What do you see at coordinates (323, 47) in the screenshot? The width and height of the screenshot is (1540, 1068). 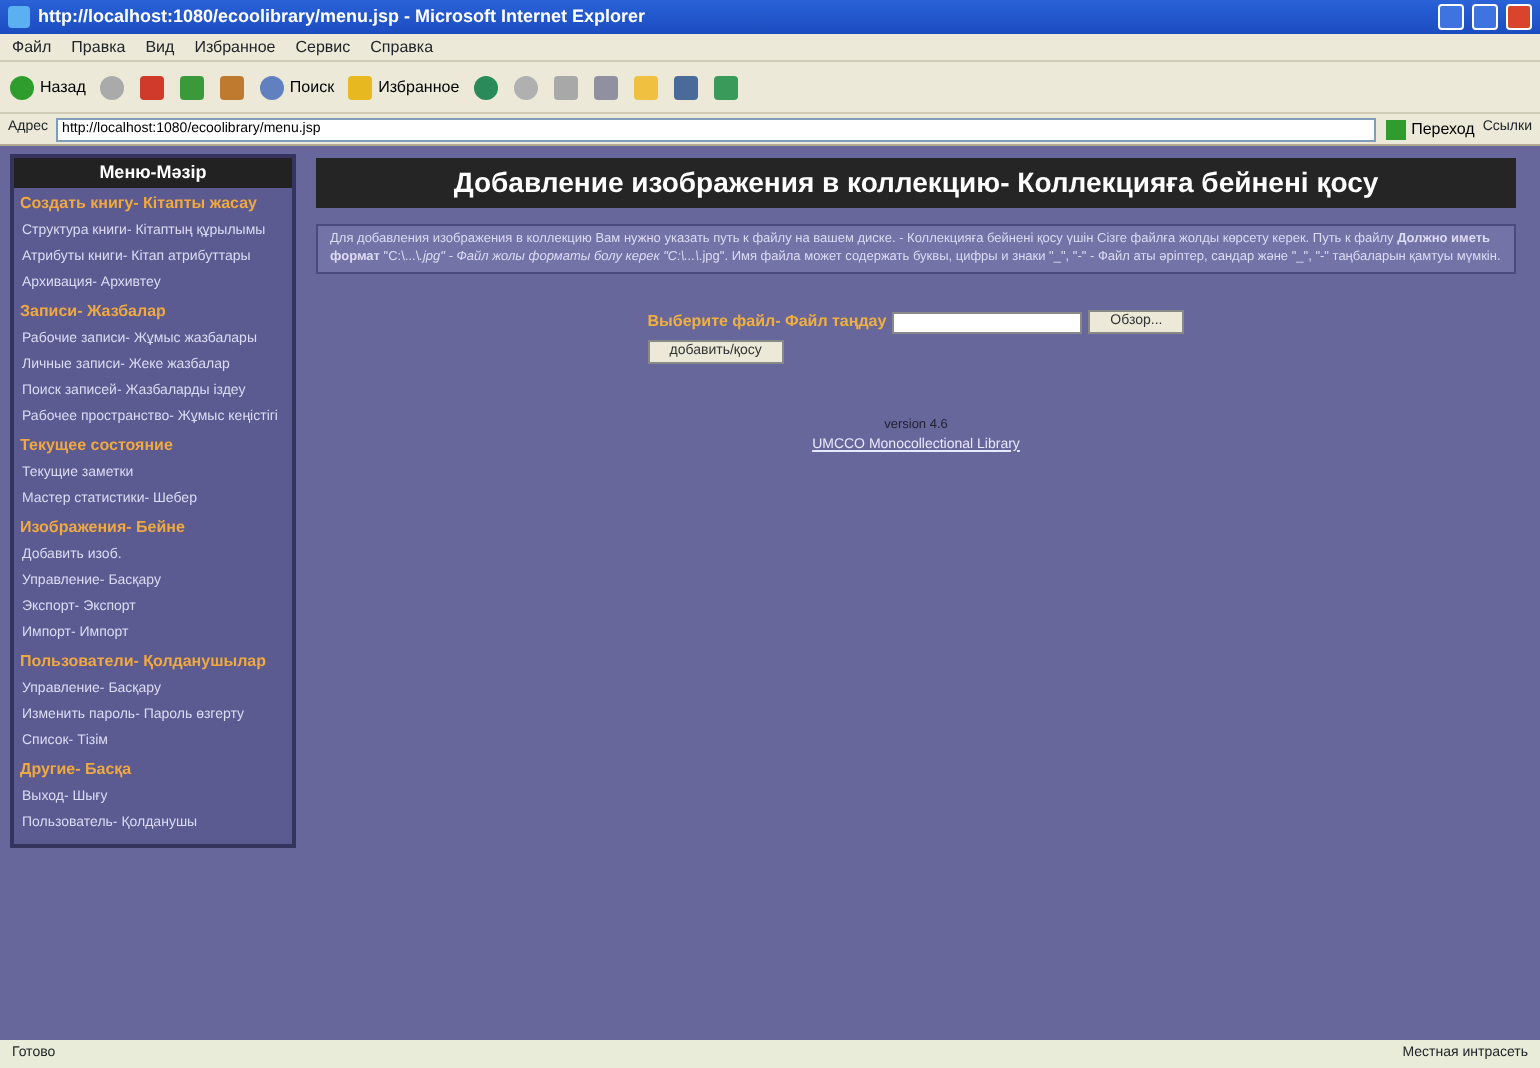 I see `menu-item: Сервис` at bounding box center [323, 47].